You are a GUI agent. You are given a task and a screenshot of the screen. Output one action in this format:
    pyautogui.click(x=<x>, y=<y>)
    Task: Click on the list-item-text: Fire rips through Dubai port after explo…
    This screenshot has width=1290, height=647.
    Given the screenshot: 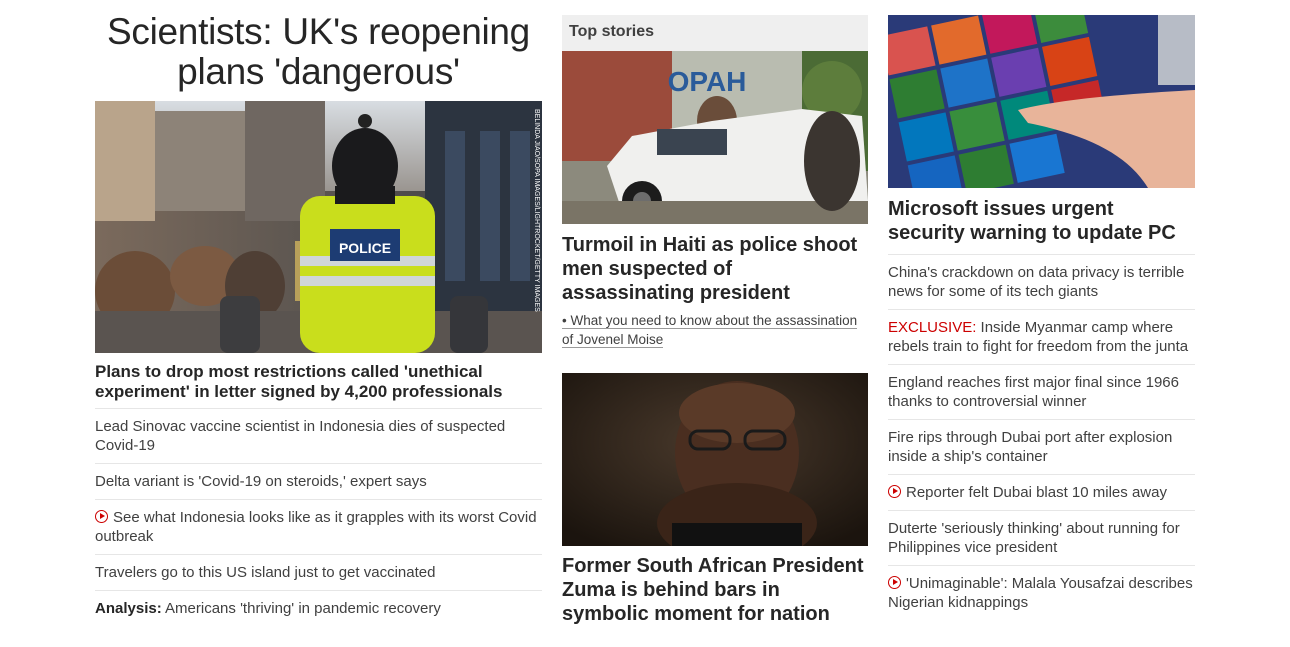 What is the action you would take?
    pyautogui.click(x=1030, y=447)
    